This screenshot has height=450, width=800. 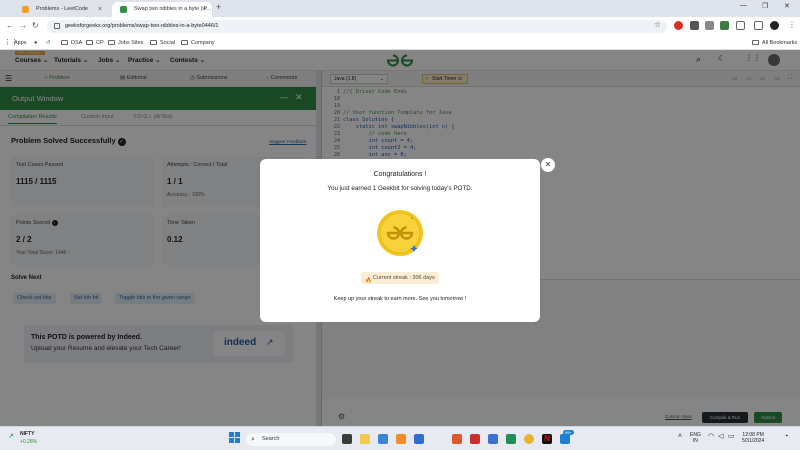 I want to click on reload-icon: ↻, so click(x=35, y=25).